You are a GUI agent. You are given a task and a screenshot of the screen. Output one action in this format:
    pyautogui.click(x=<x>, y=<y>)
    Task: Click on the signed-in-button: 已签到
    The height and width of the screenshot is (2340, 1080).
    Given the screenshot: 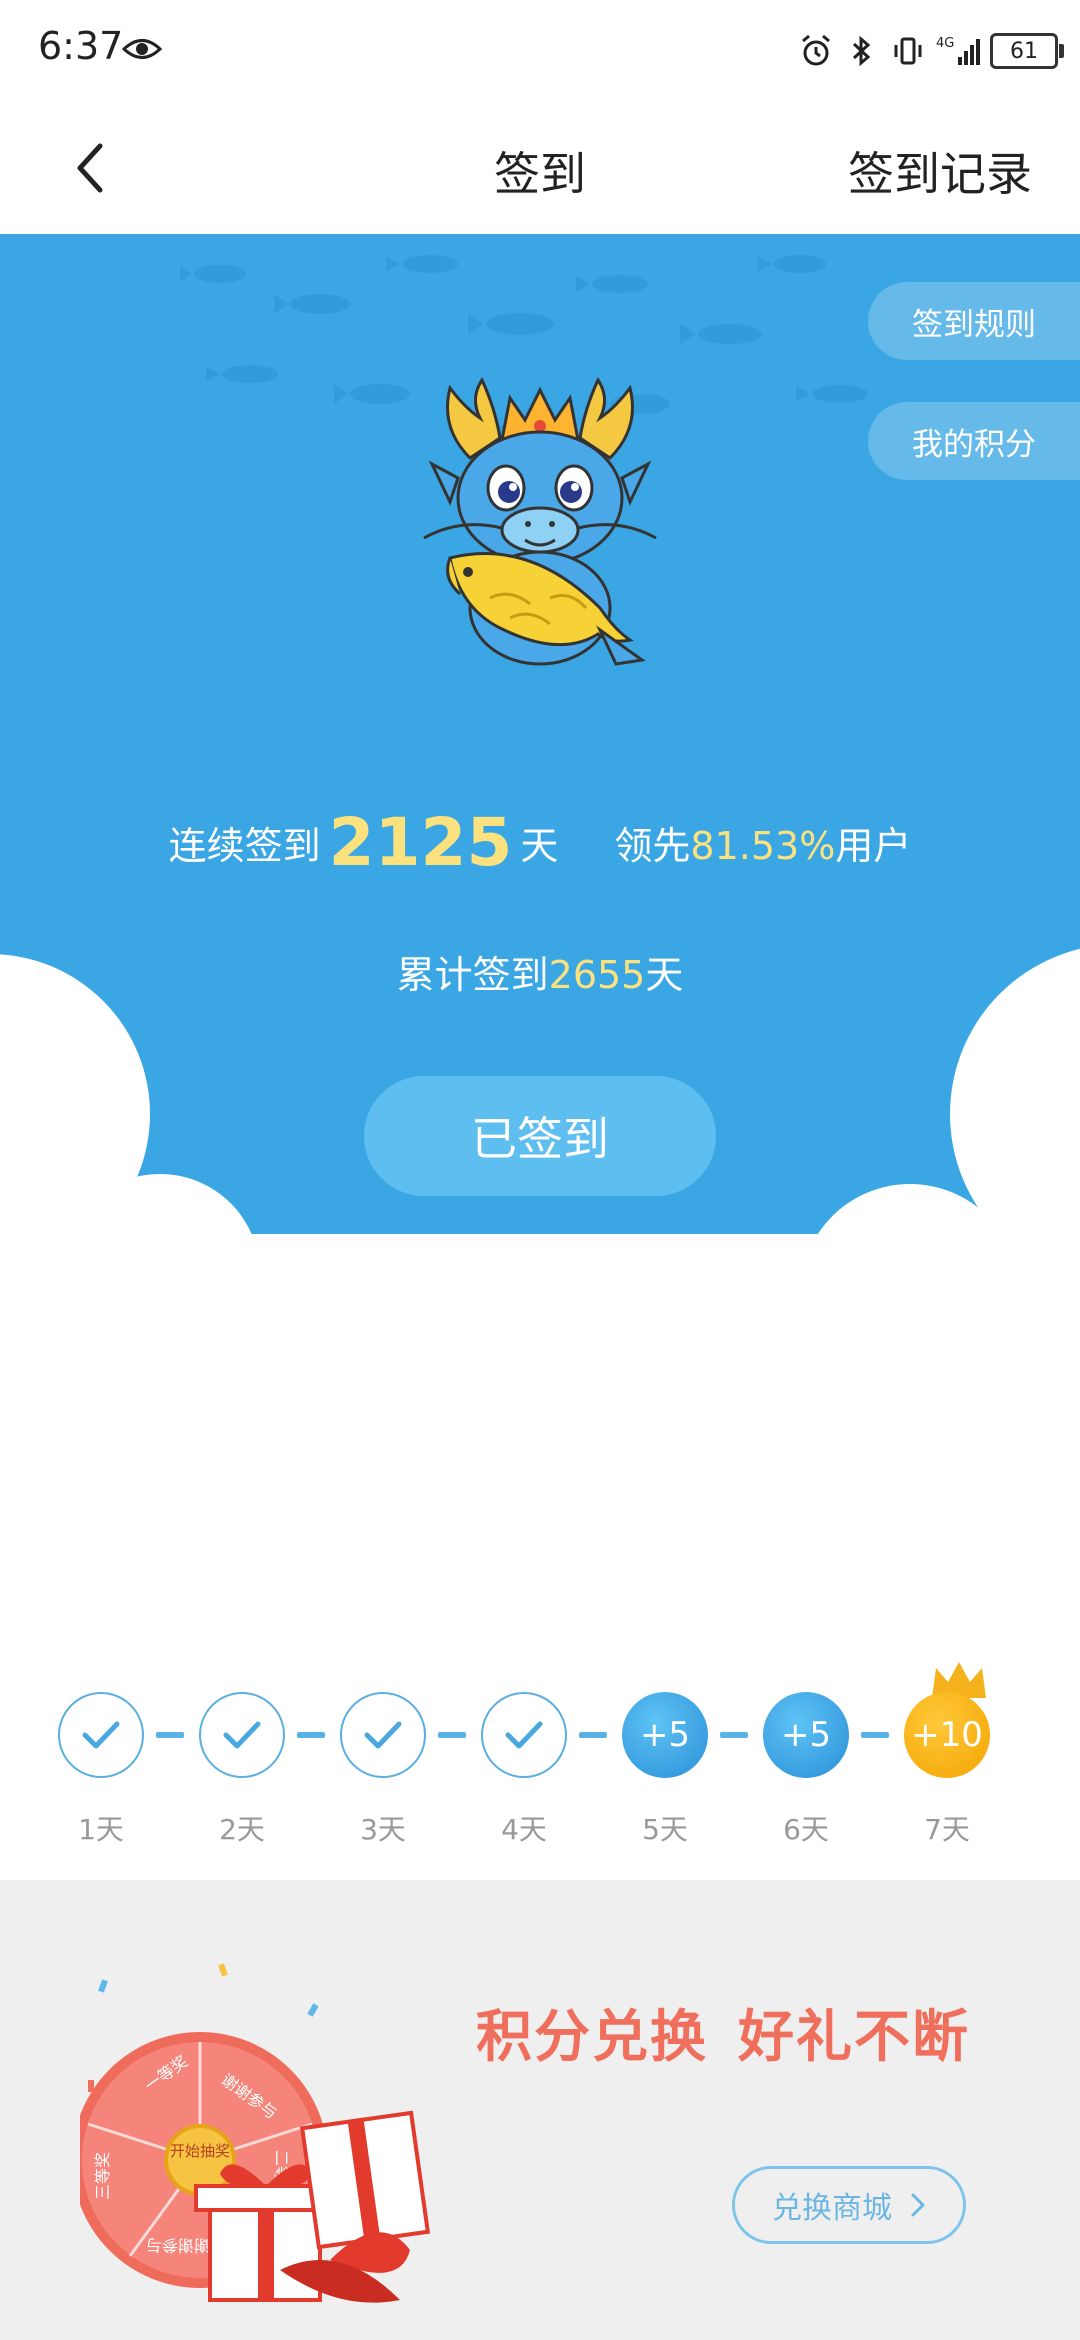 What is the action you would take?
    pyautogui.click(x=540, y=1136)
    